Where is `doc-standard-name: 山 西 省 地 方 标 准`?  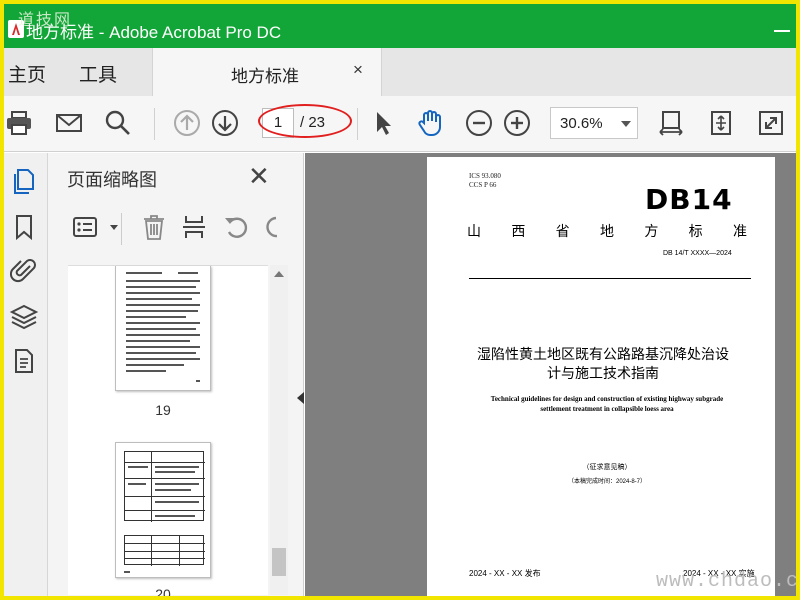
doc-standard-name: 山 西 省 地 方 标 准 is located at coordinates (607, 231).